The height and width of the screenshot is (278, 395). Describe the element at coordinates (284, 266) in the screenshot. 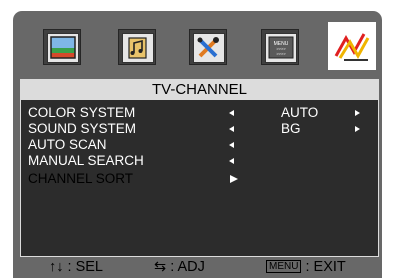

I see `menu-key-label: MENU` at that location.